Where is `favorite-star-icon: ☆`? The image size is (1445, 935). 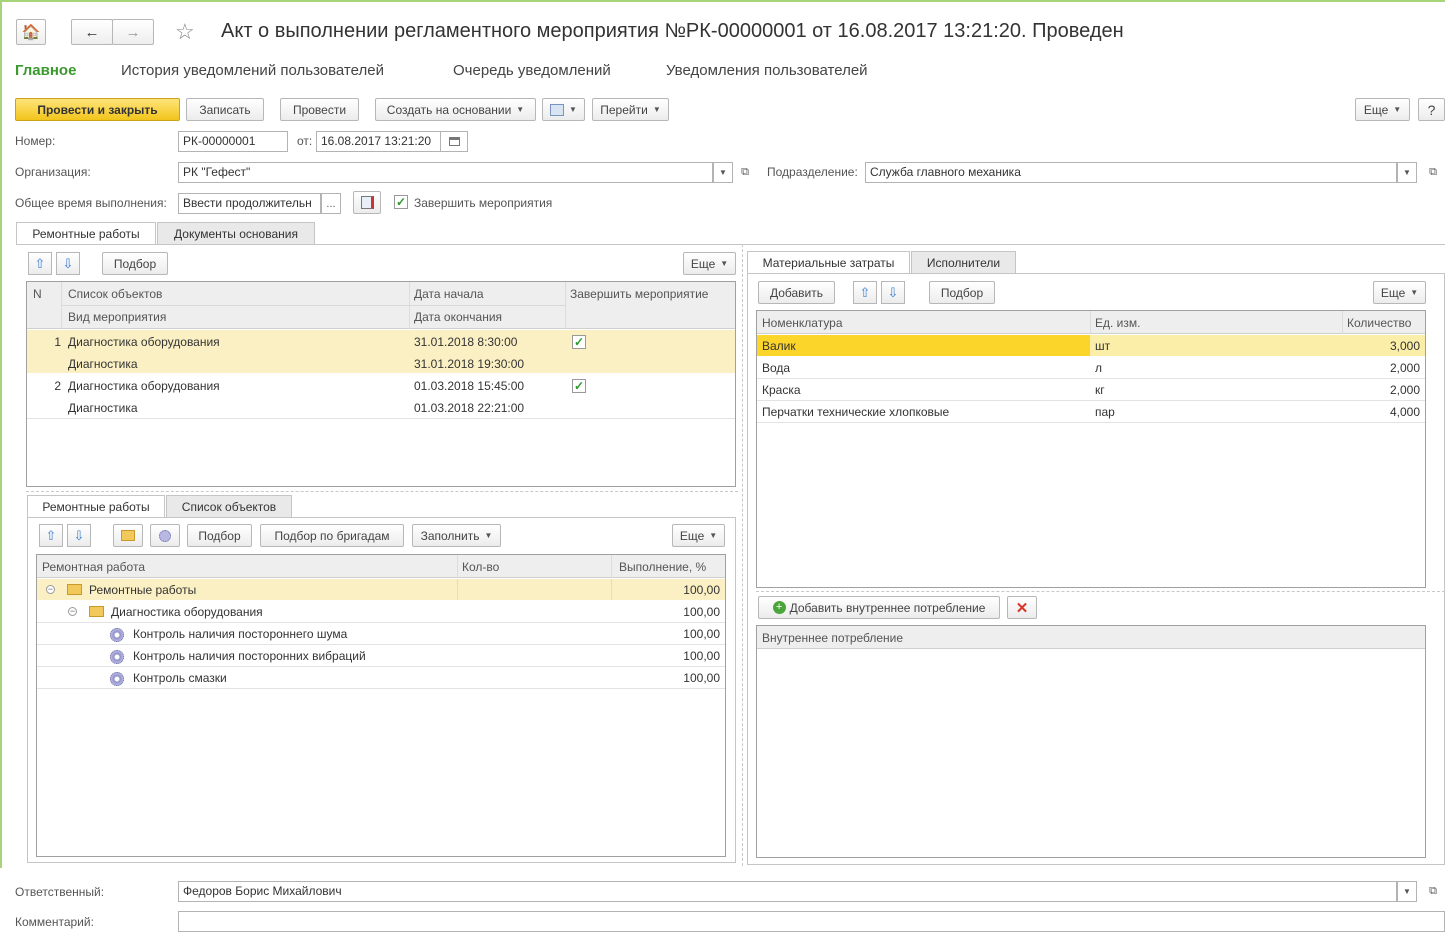 favorite-star-icon: ☆ is located at coordinates (185, 32).